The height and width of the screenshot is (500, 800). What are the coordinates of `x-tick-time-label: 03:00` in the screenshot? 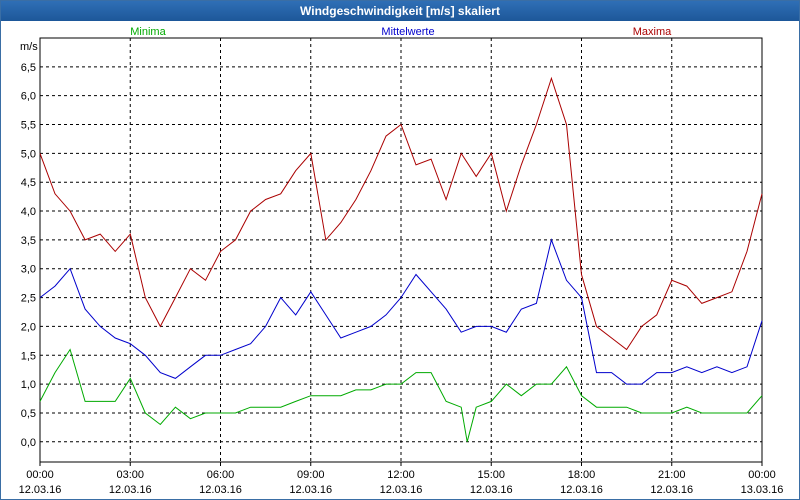 It's located at (130, 475).